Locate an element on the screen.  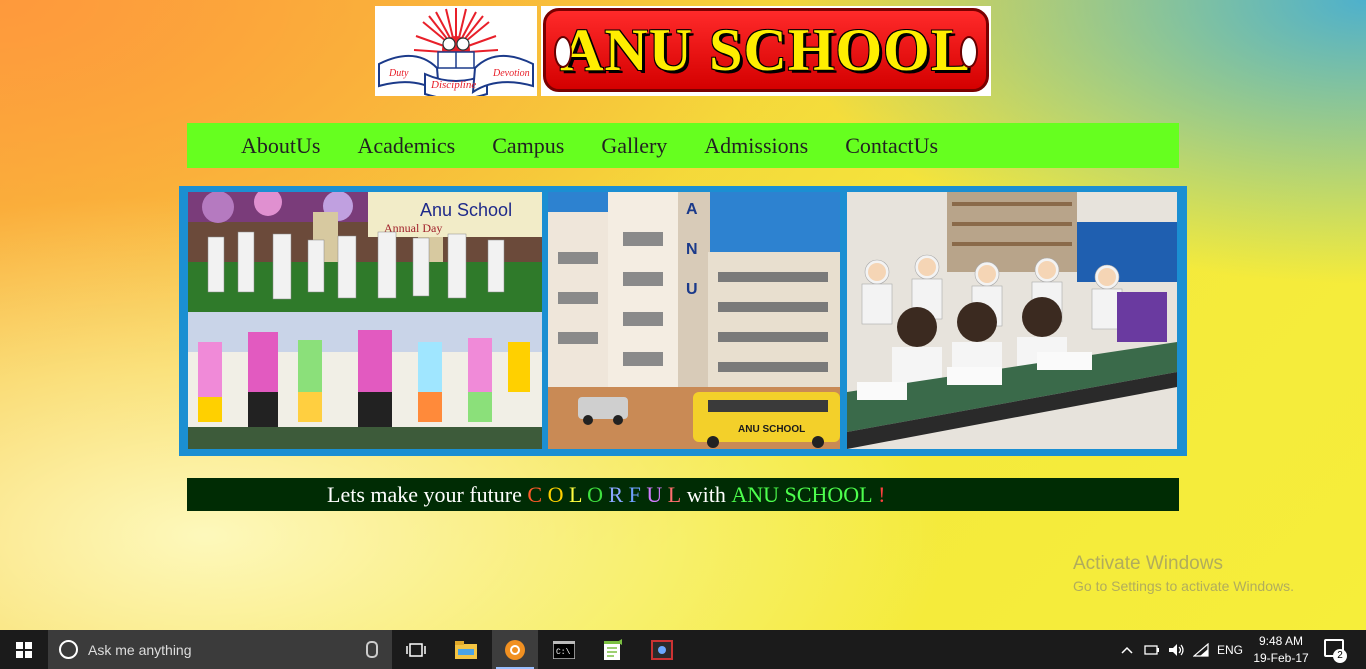
battery-icon is located at coordinates (1151, 649).